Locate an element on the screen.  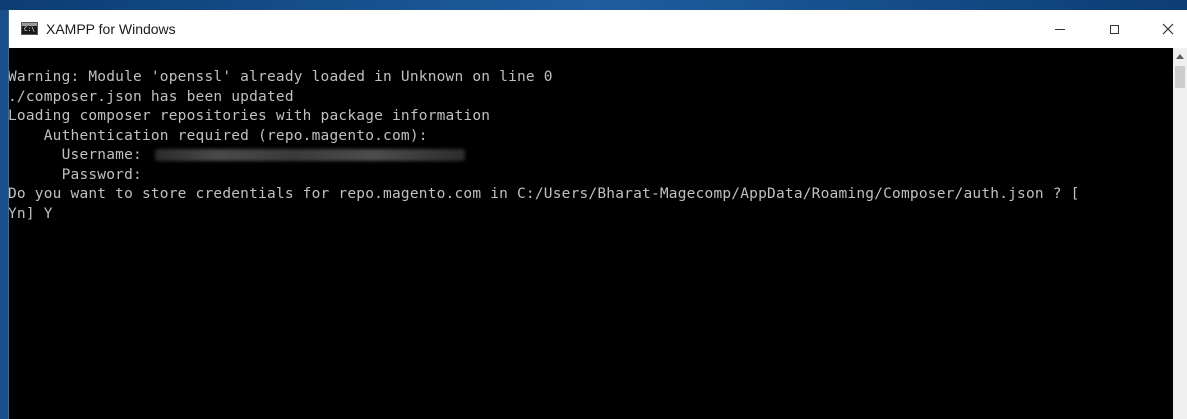
maximize-icon is located at coordinates (1114, 29).